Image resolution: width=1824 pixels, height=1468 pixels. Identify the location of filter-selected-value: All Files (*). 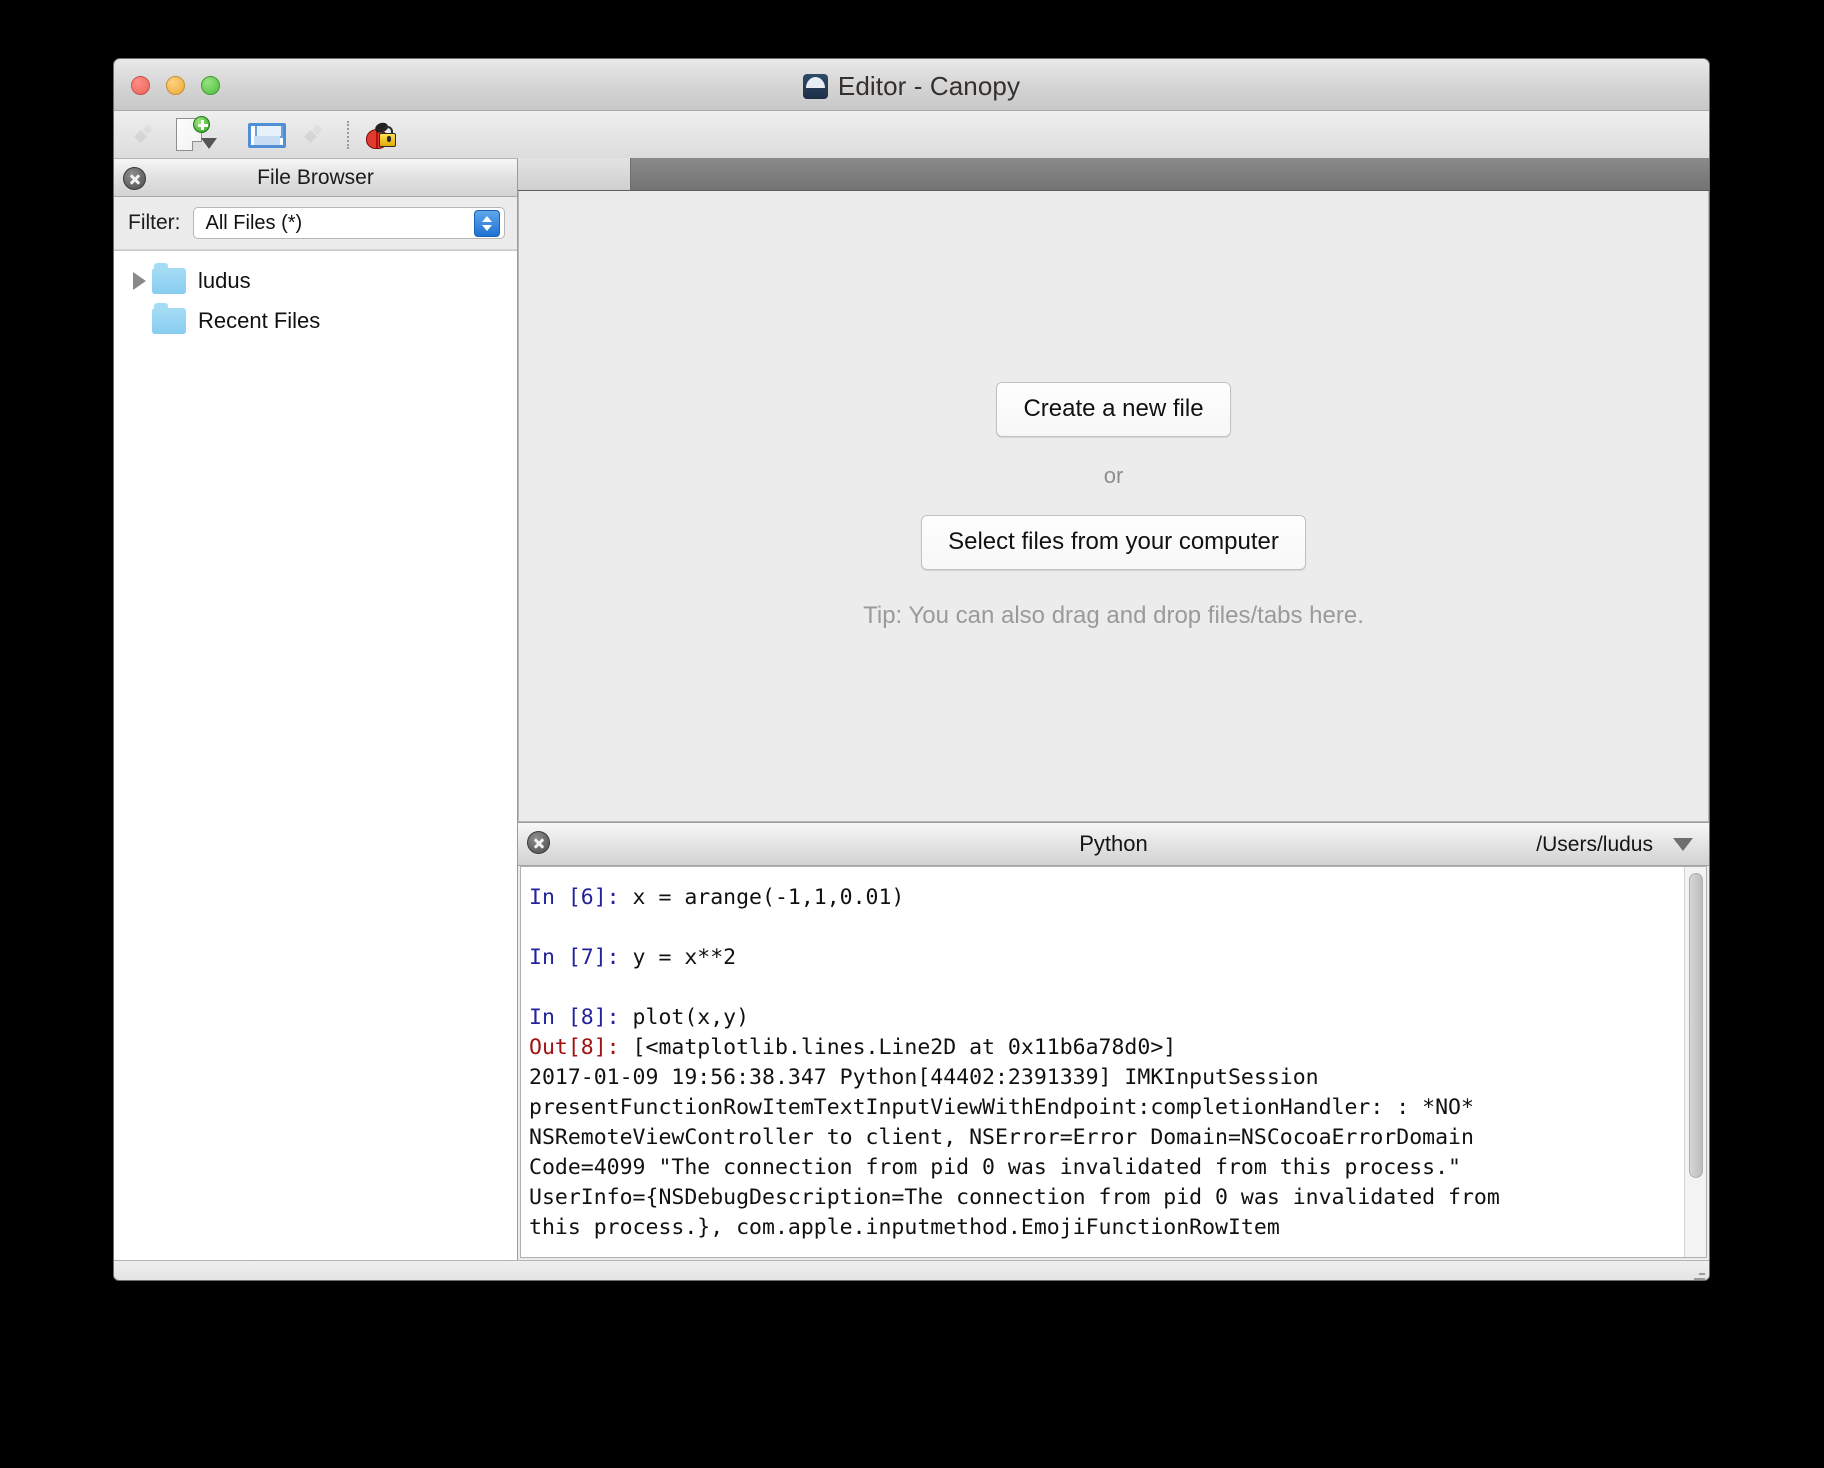
(254, 222).